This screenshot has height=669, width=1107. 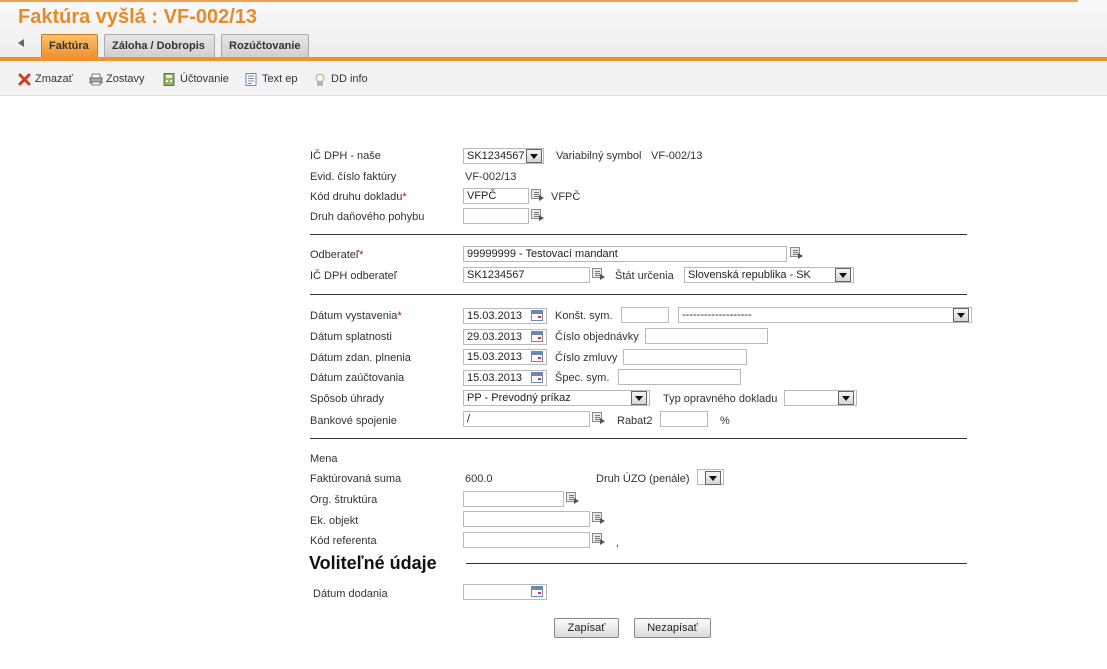 I want to click on kod-referenta-suffix: ,, so click(x=618, y=543).